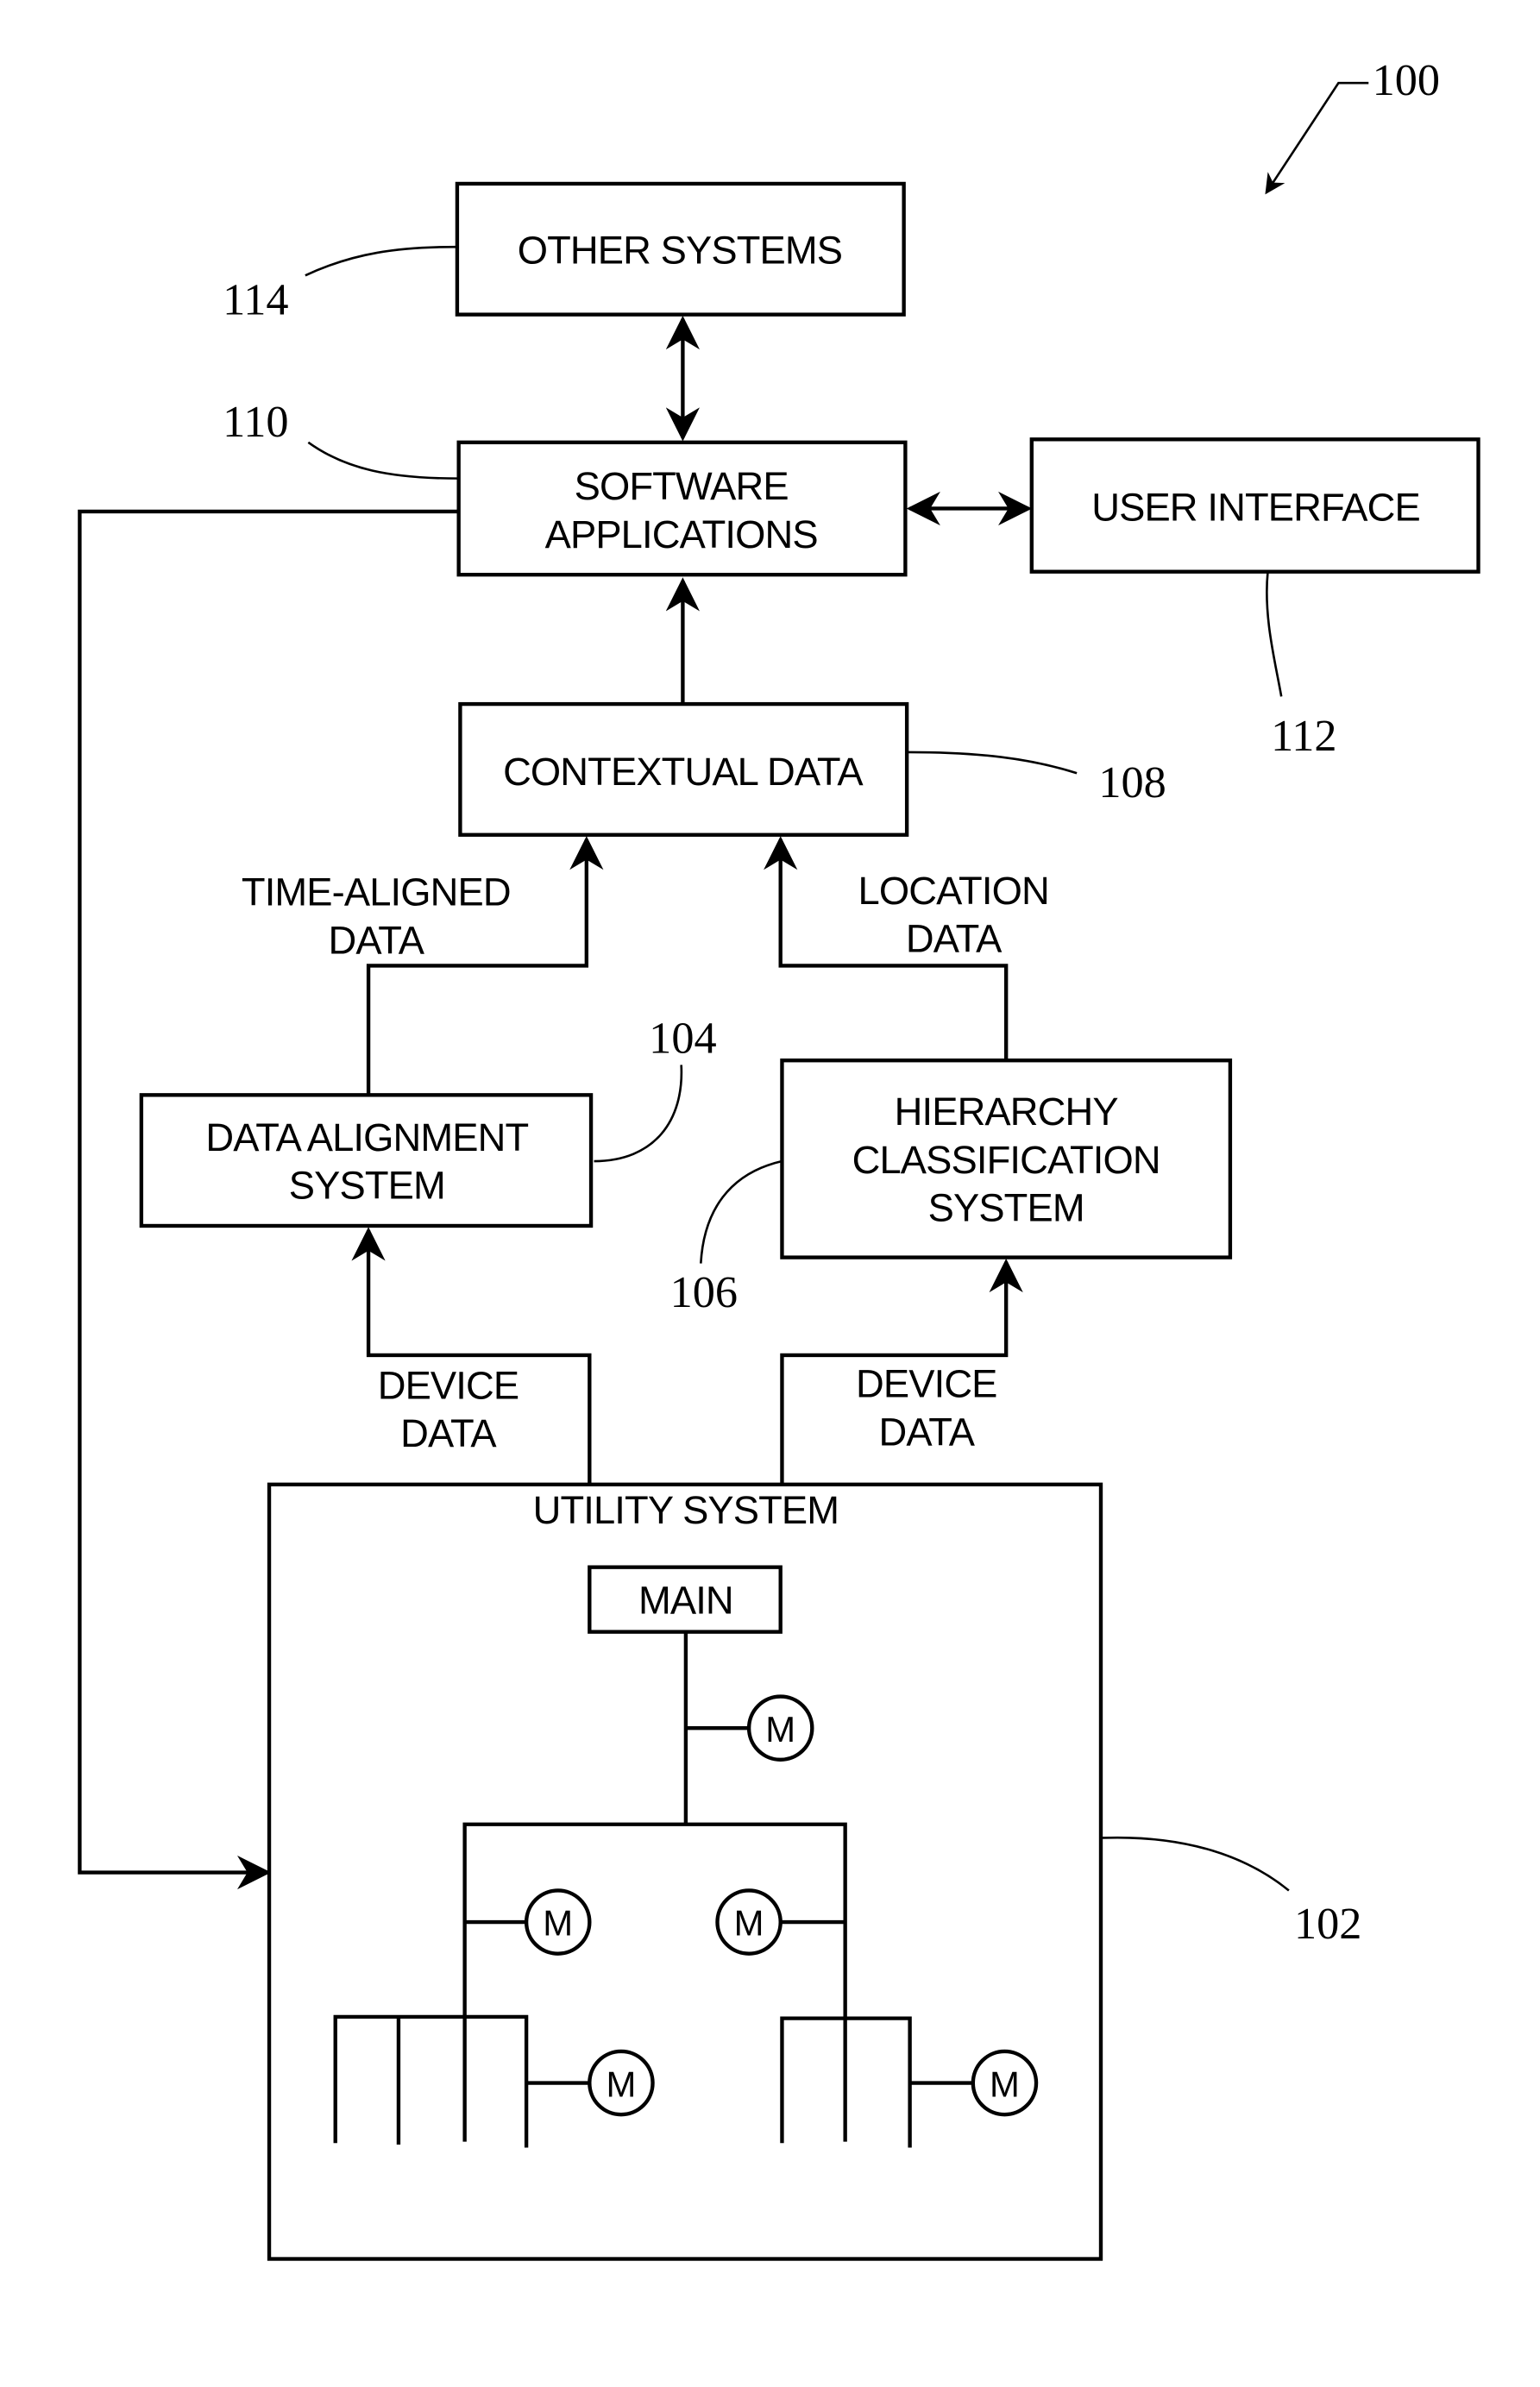  Describe the element at coordinates (683, 772) in the screenshot. I see `contextual-data-label: CONTEXTUAL DATA` at that location.